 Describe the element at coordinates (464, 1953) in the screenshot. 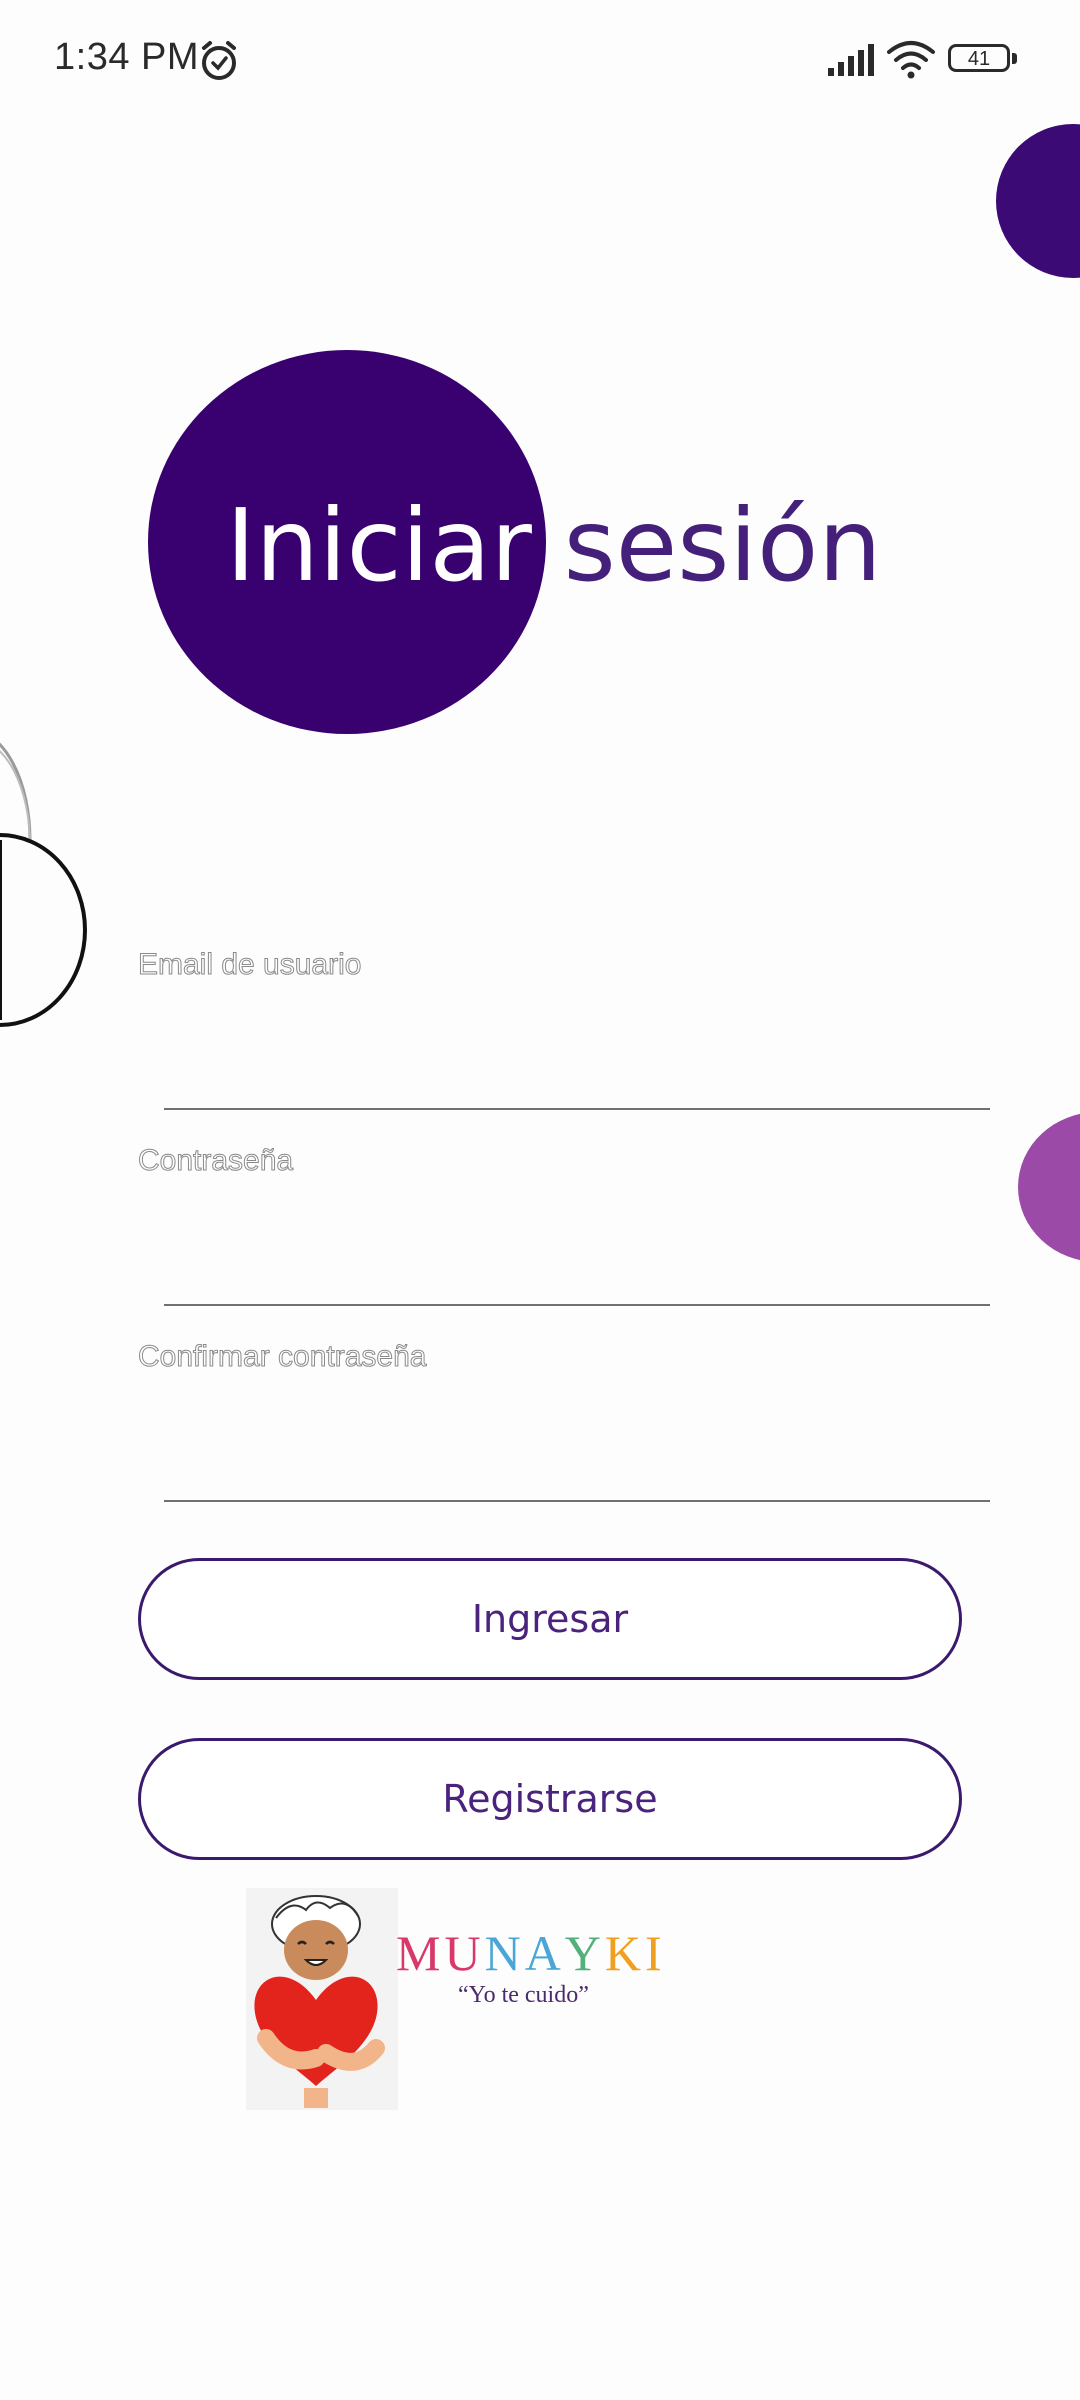

I see `brand-letter: U` at that location.